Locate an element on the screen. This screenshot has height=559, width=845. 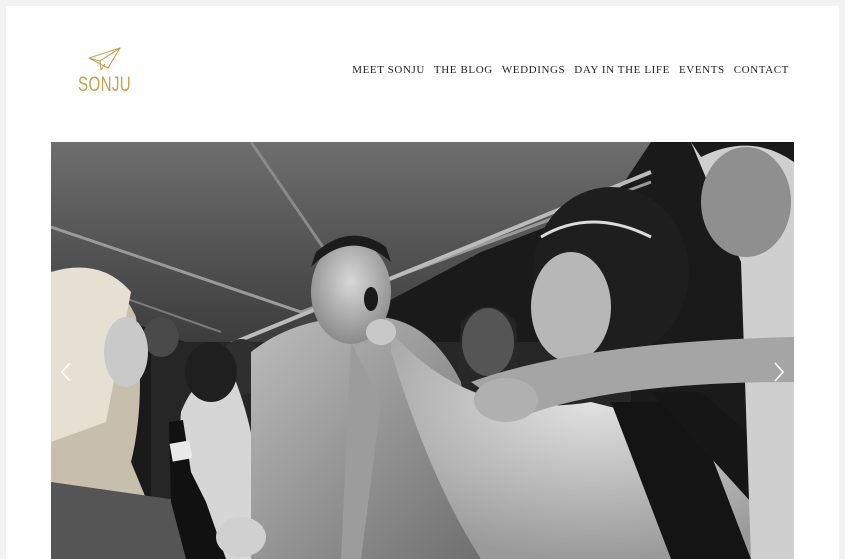
slideshow-prev-button is located at coordinates (66, 372).